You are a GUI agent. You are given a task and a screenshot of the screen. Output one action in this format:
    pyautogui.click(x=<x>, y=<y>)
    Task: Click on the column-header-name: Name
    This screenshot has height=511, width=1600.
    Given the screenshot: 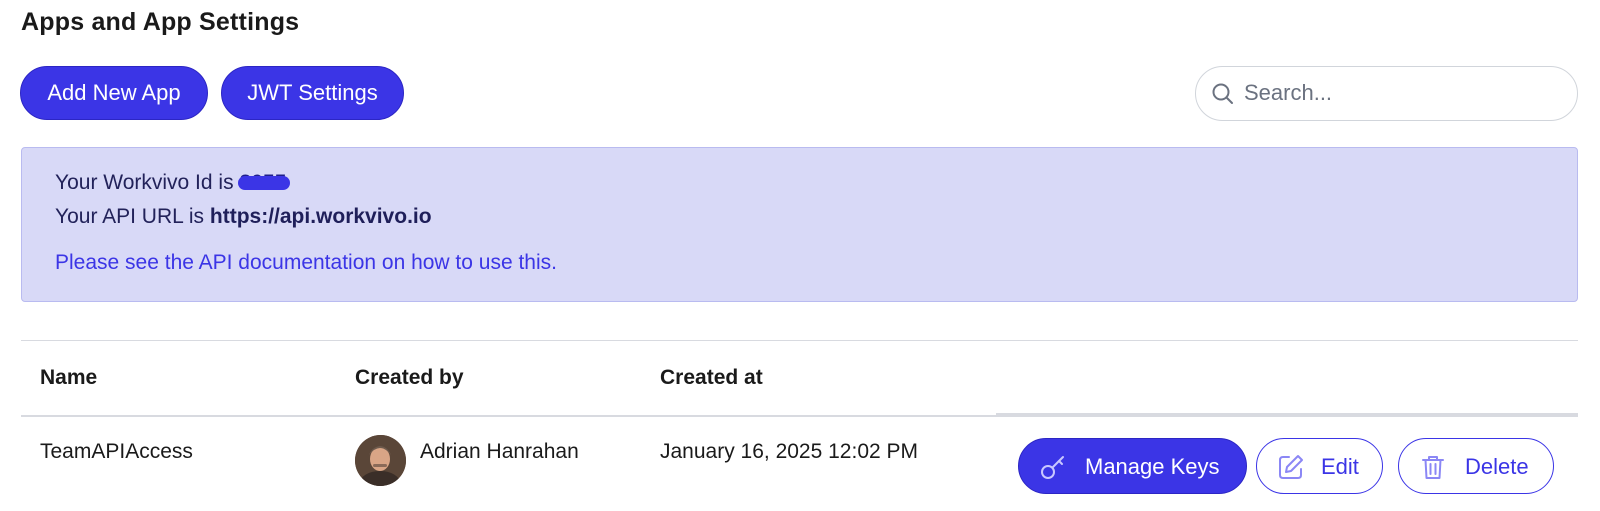 What is the action you would take?
    pyautogui.click(x=69, y=377)
    